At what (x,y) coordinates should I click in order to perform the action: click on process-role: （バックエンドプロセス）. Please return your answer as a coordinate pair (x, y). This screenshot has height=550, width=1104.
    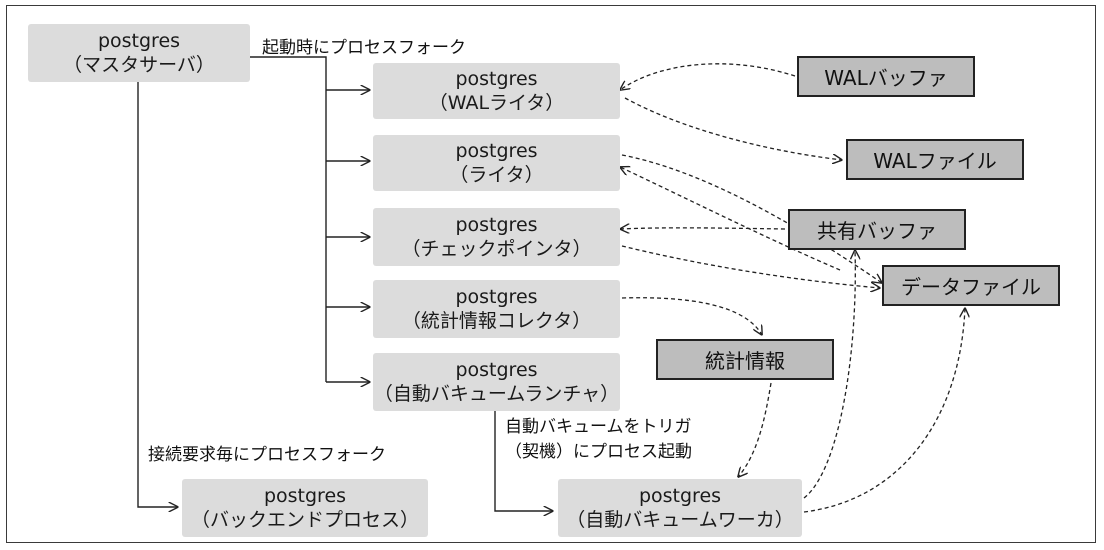
    Looking at the image, I should click on (304, 520).